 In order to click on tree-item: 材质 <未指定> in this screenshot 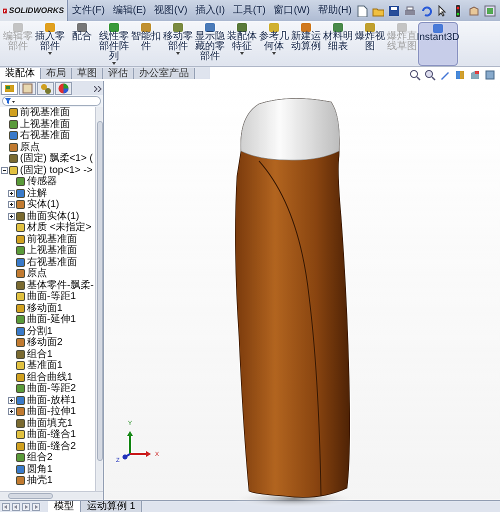, I will do `click(59, 228)`.